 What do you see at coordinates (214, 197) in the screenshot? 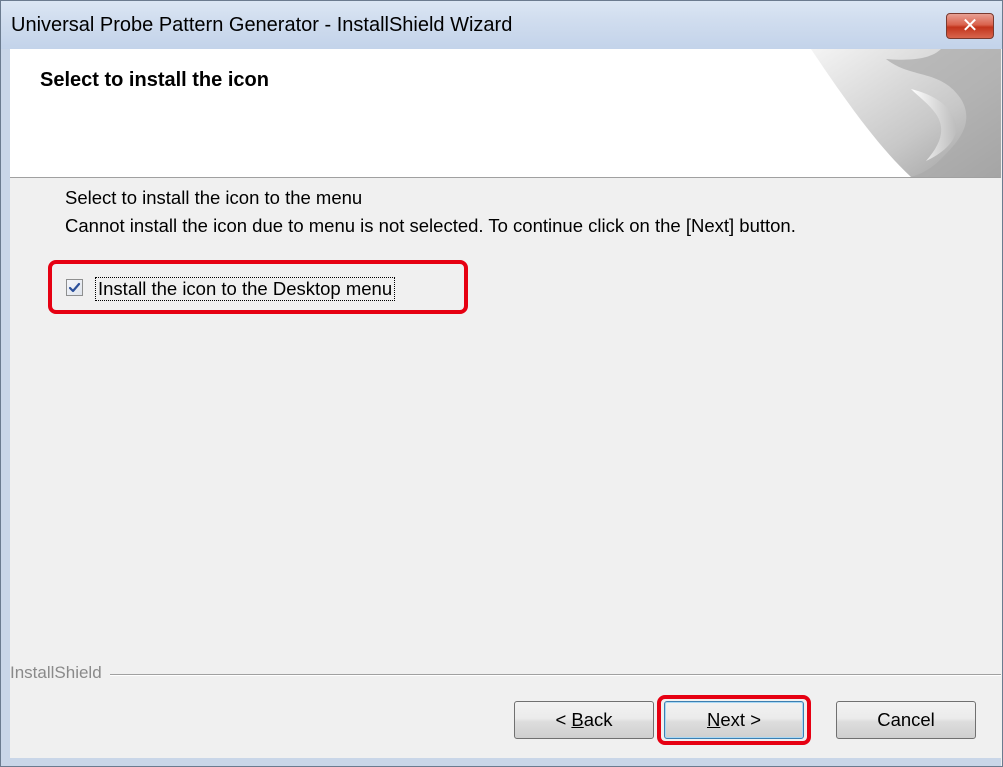
I see `instruction-line-1: Select to install the icon to the menu` at bounding box center [214, 197].